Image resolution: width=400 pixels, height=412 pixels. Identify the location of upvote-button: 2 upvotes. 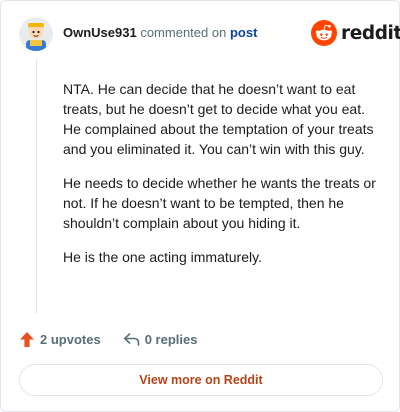
(60, 339).